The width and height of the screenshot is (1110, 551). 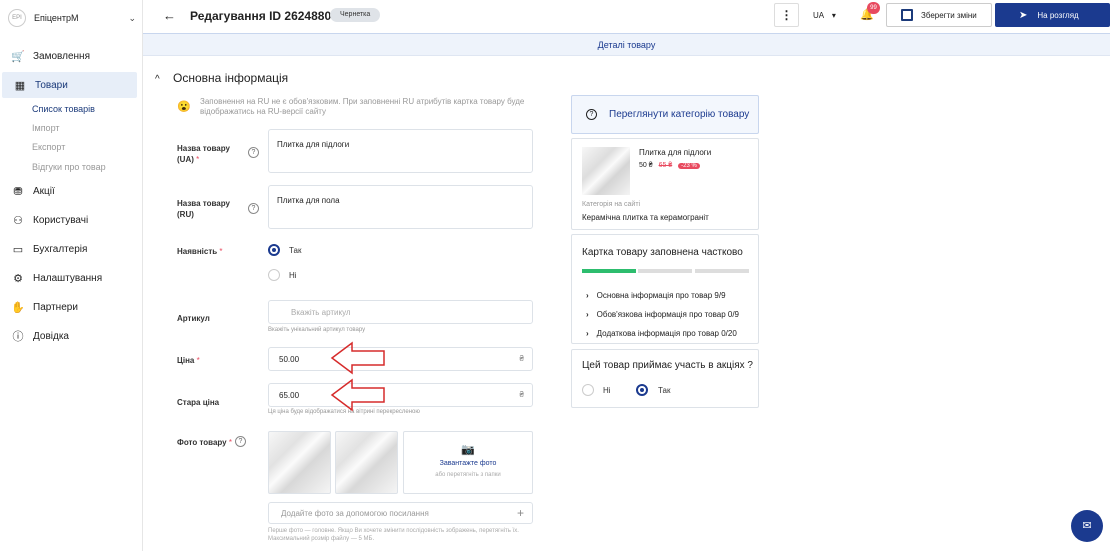 I want to click on sidebar-item-settings: ⚙ Налаштування, so click(x=71, y=278).